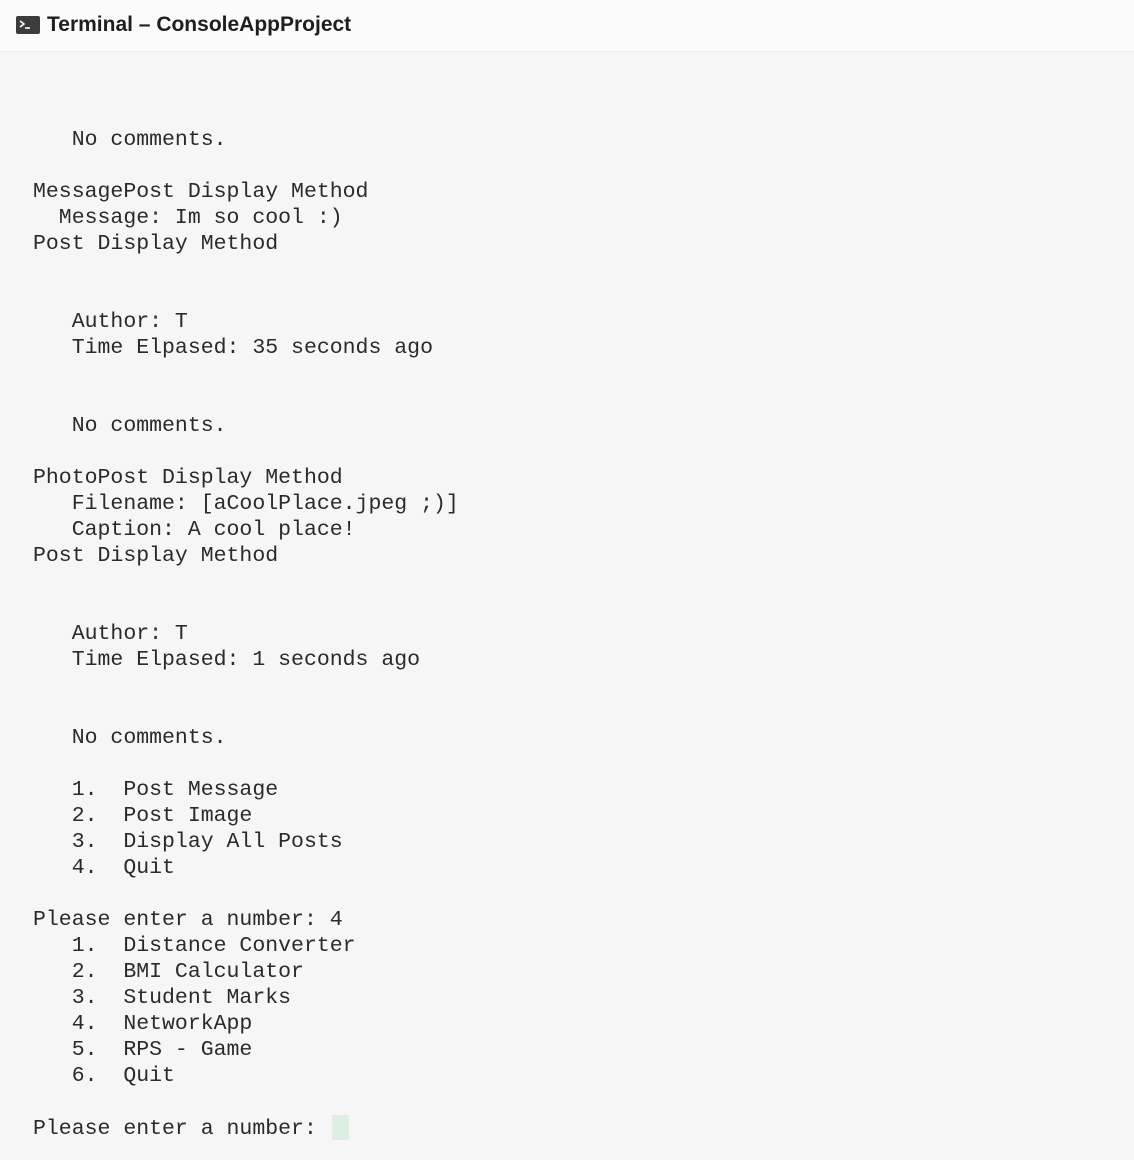 The width and height of the screenshot is (1134, 1160). I want to click on console-line: 6. Quit, so click(104, 1076).